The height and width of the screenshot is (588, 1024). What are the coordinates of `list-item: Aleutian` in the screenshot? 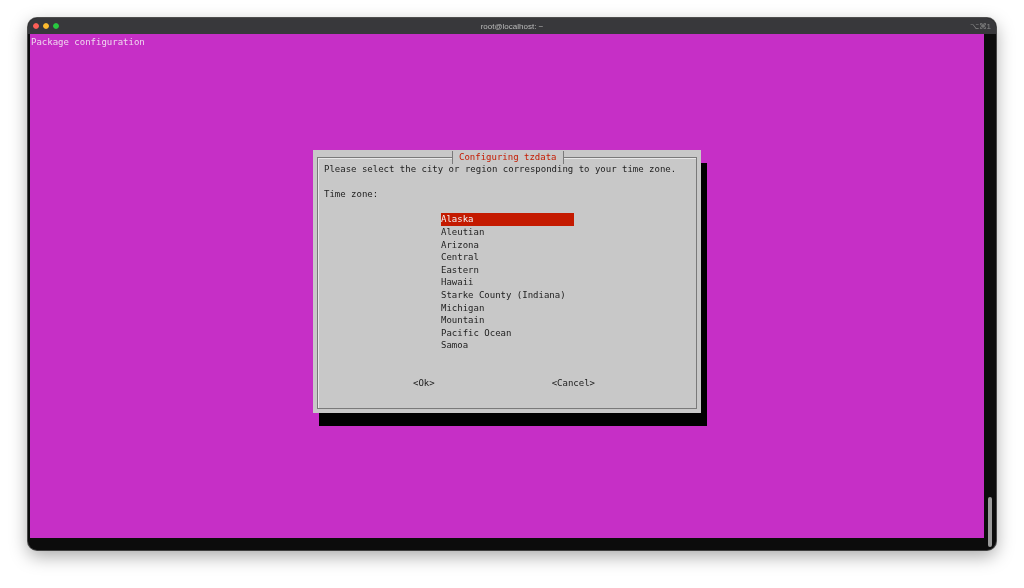 It's located at (507, 232).